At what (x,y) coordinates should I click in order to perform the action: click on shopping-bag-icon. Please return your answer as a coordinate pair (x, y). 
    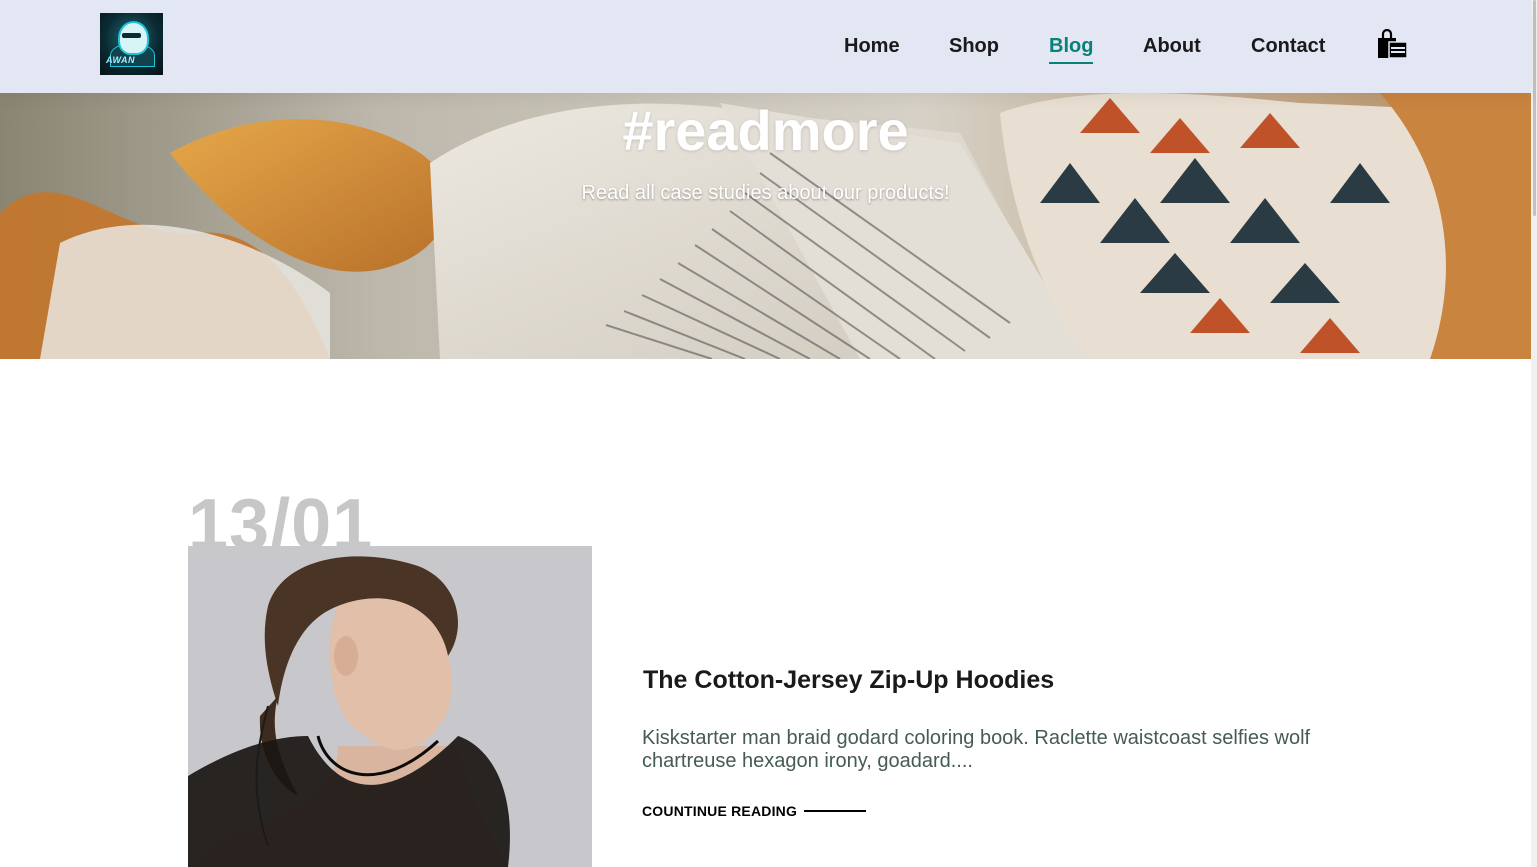
    Looking at the image, I should click on (1392, 43).